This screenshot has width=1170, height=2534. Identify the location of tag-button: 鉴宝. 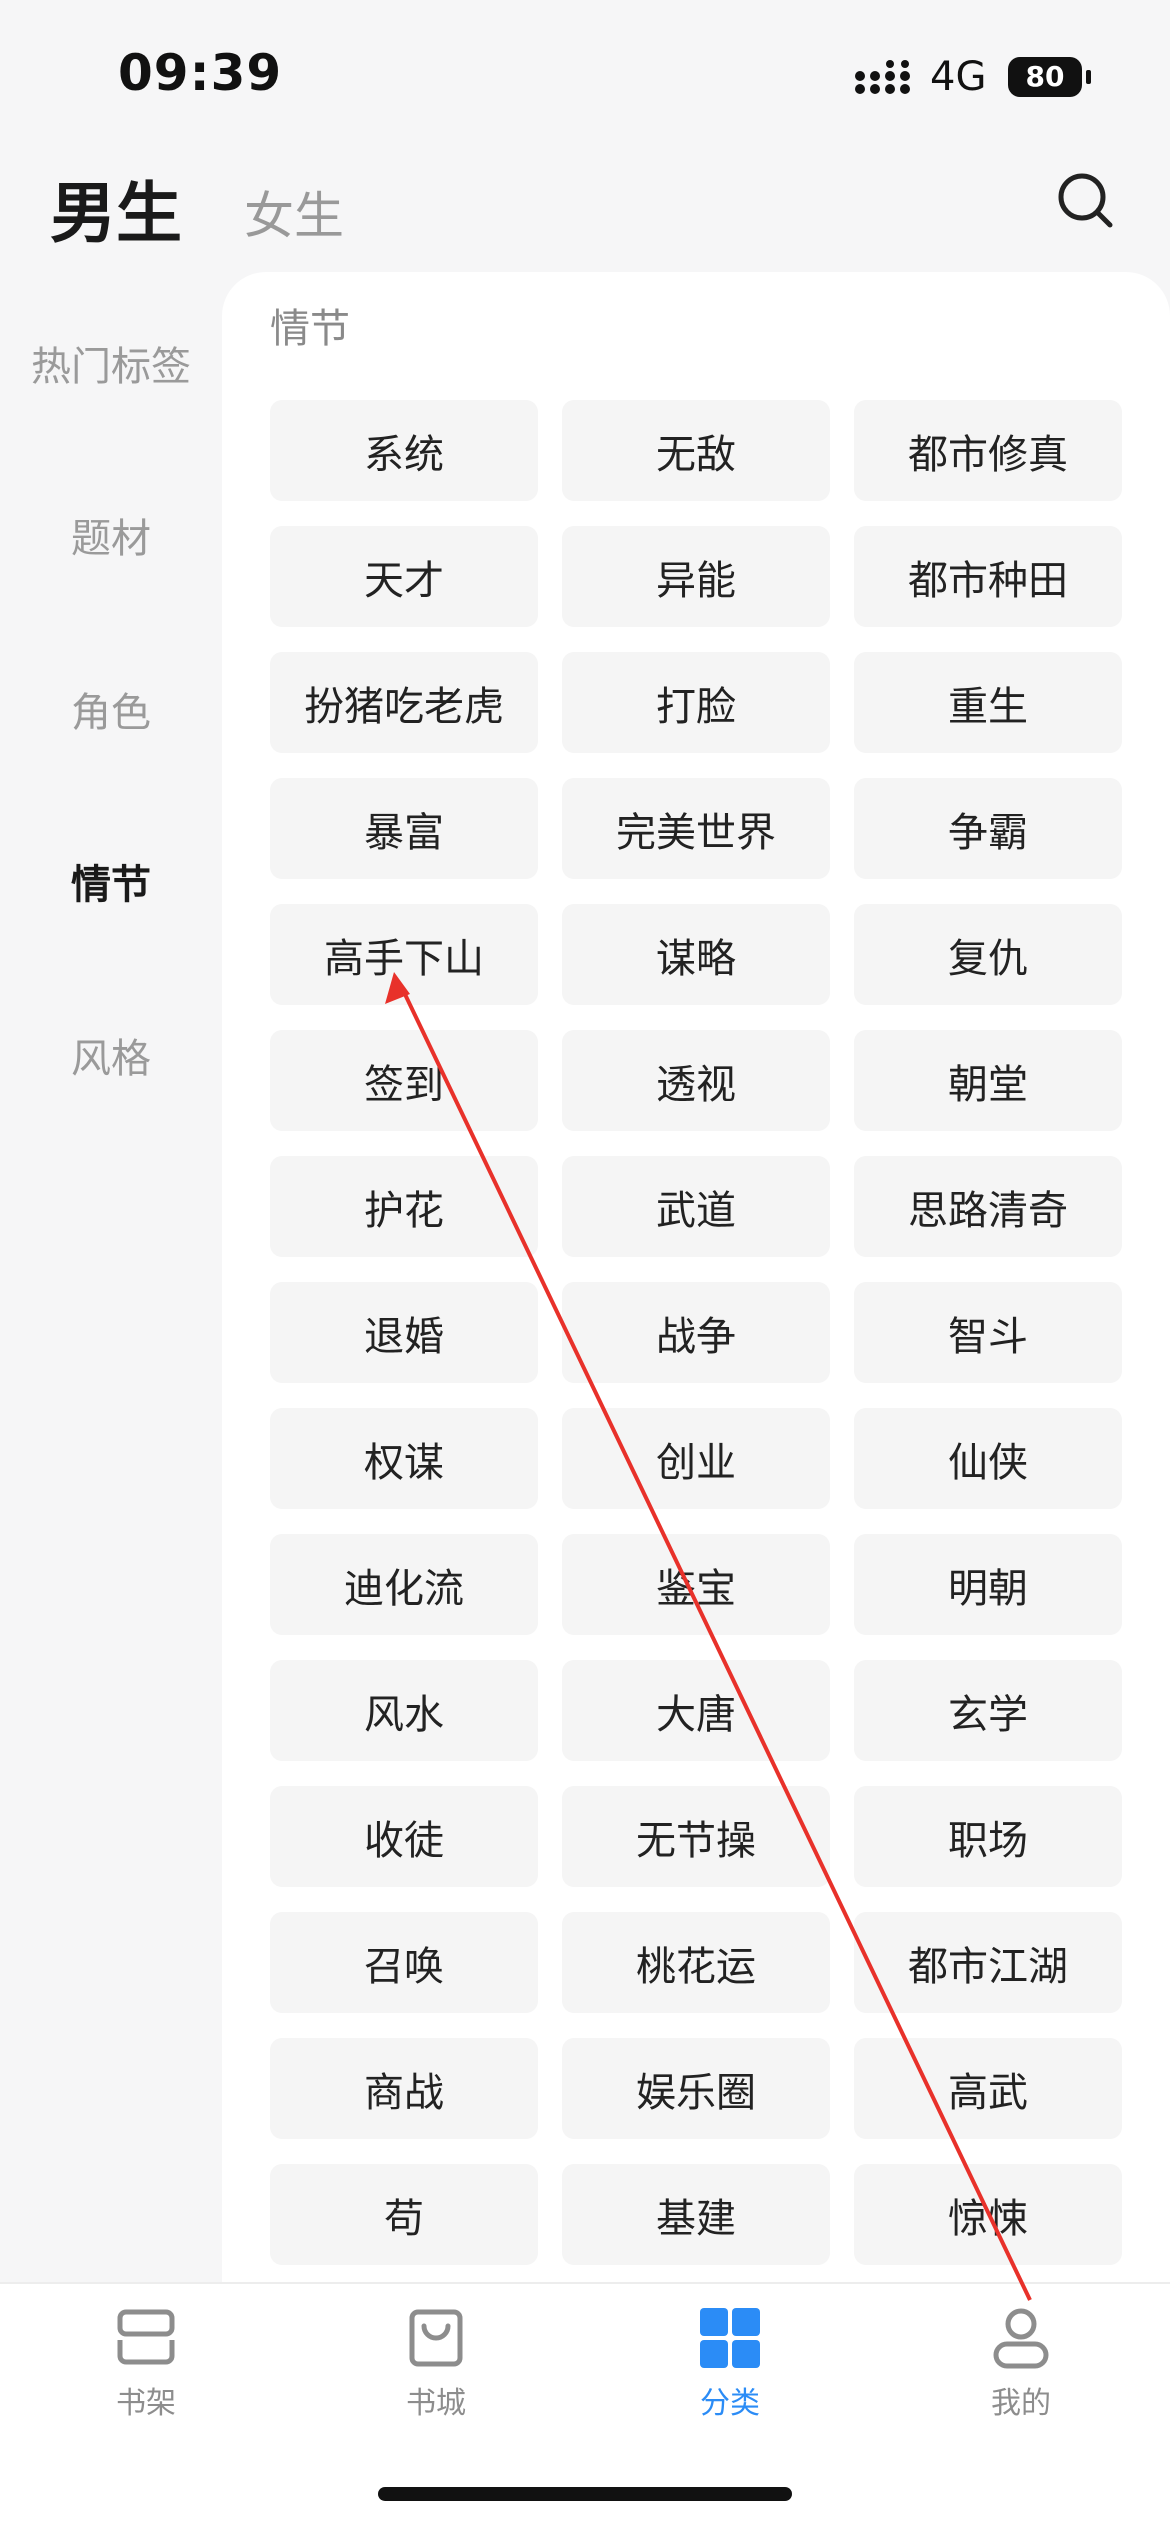
(696, 1584).